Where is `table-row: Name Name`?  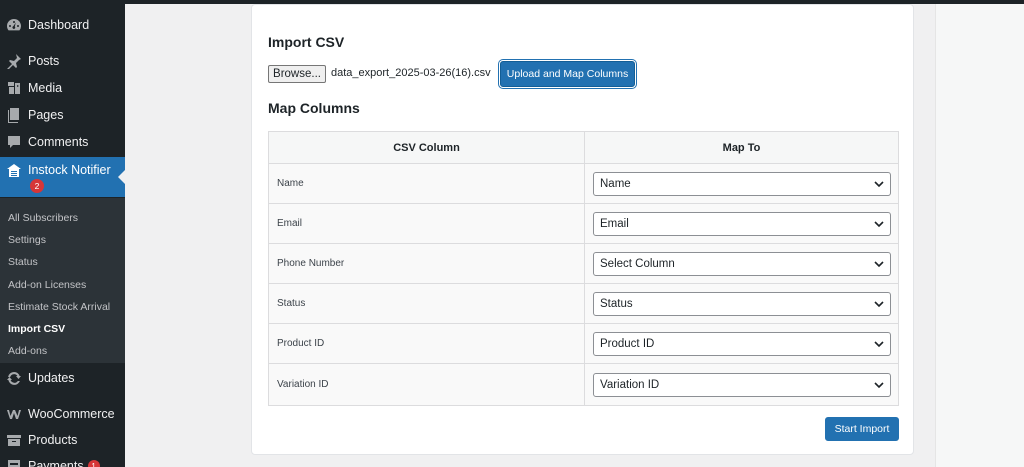 table-row: Name Name is located at coordinates (583, 184).